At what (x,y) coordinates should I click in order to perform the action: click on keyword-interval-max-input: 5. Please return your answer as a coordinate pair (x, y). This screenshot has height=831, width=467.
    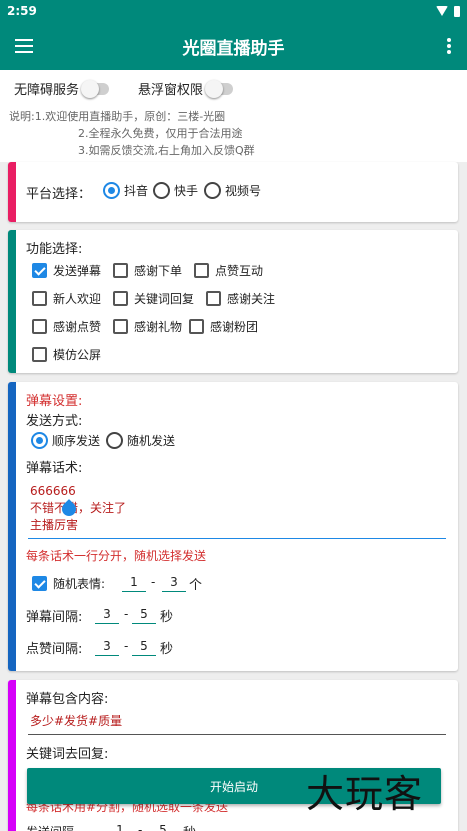
    Looking at the image, I should click on (163, 827).